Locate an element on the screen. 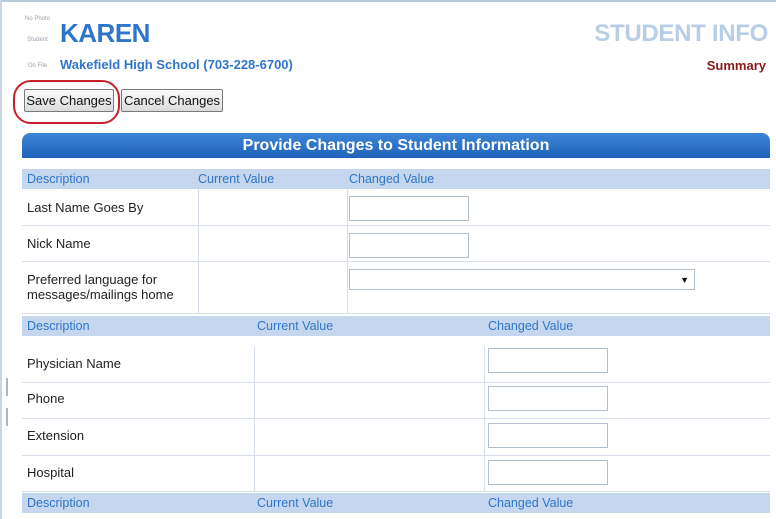 The width and height of the screenshot is (776, 519). extension-input is located at coordinates (548, 435).